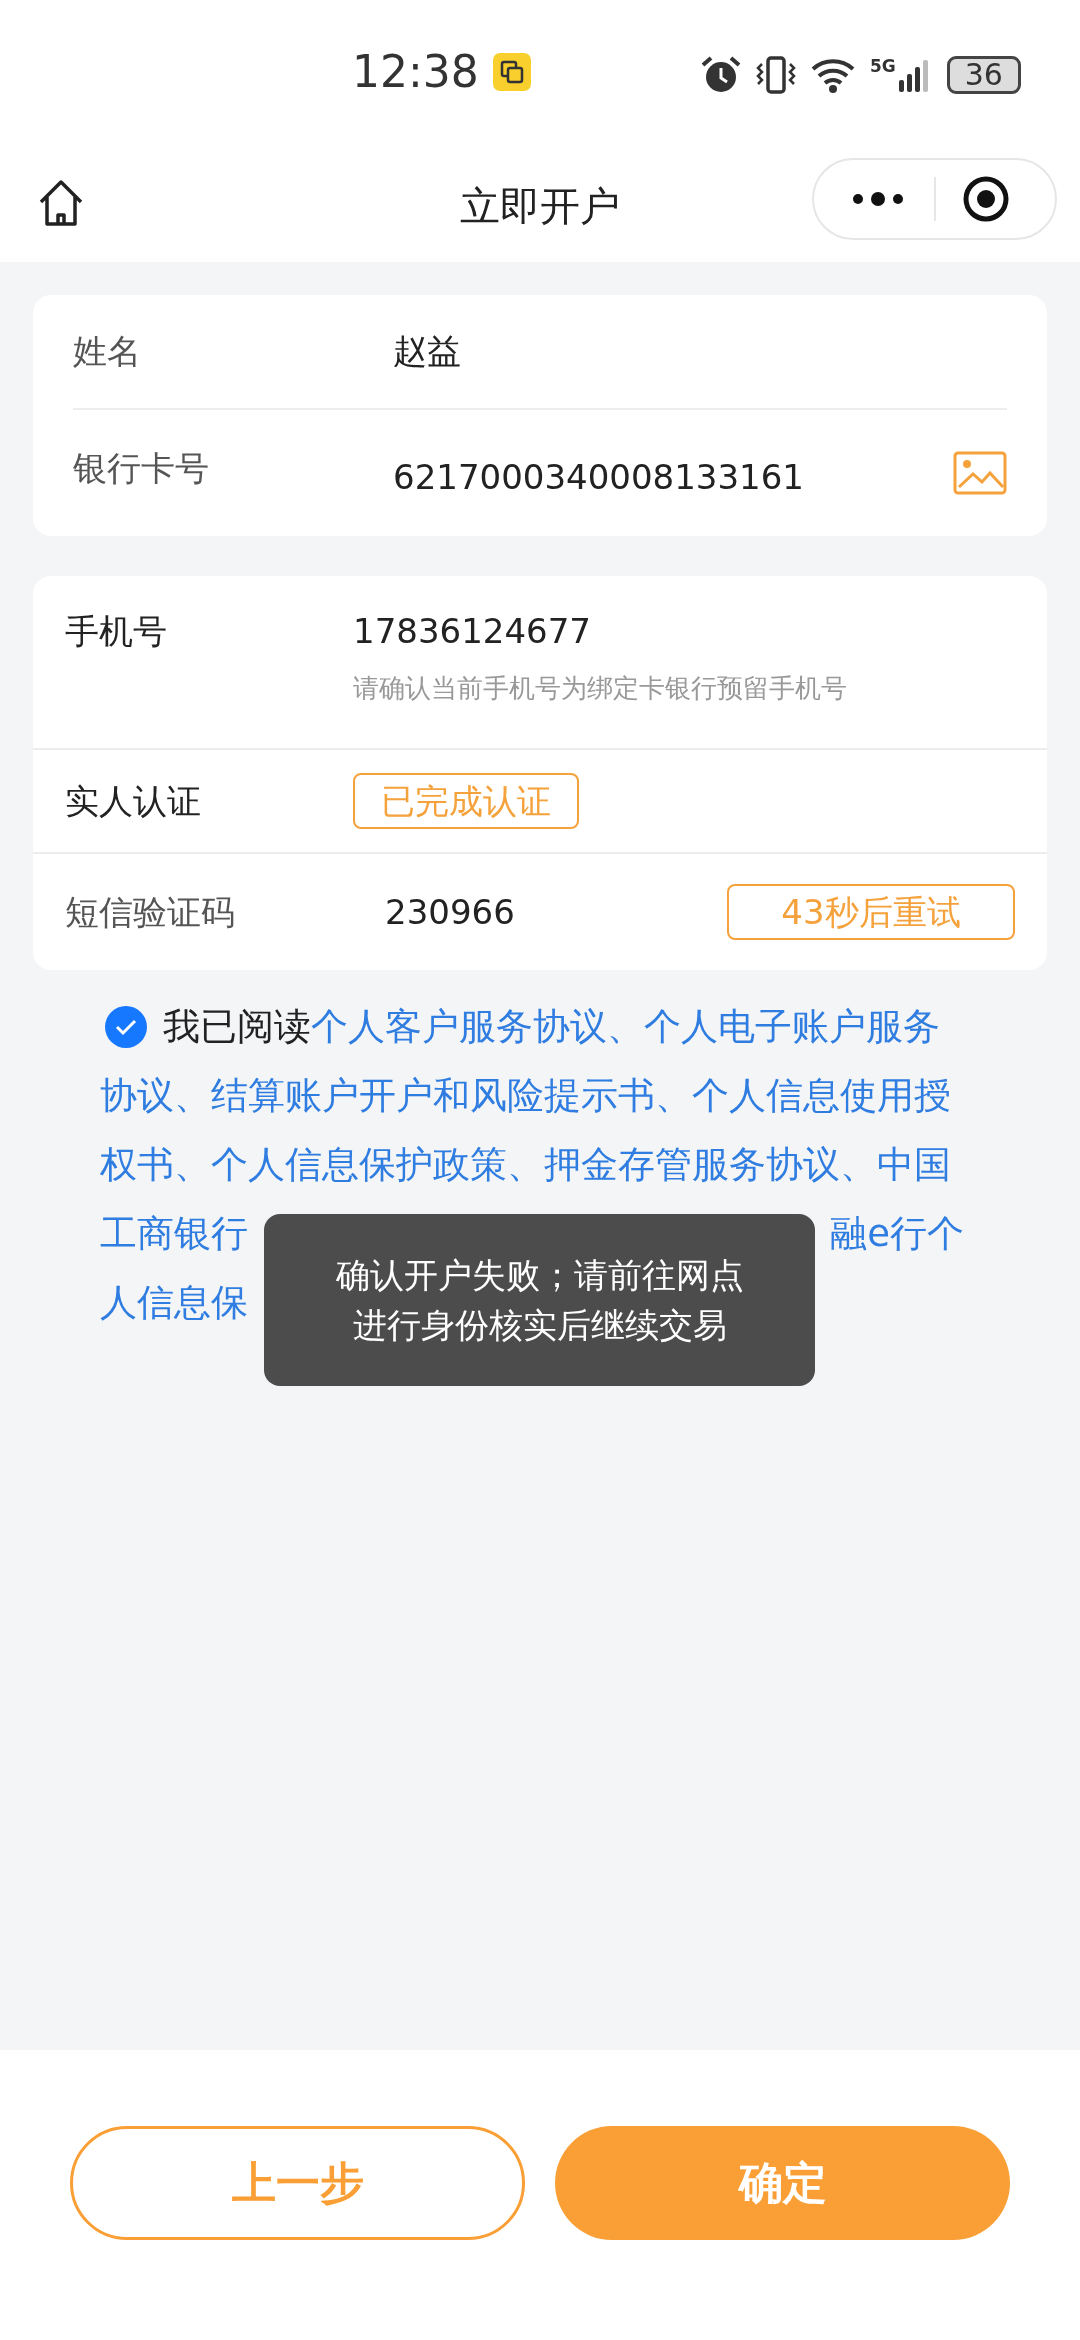 This screenshot has width=1080, height=2340. What do you see at coordinates (415, 72) in the screenshot?
I see `clock-time: 12:38` at bounding box center [415, 72].